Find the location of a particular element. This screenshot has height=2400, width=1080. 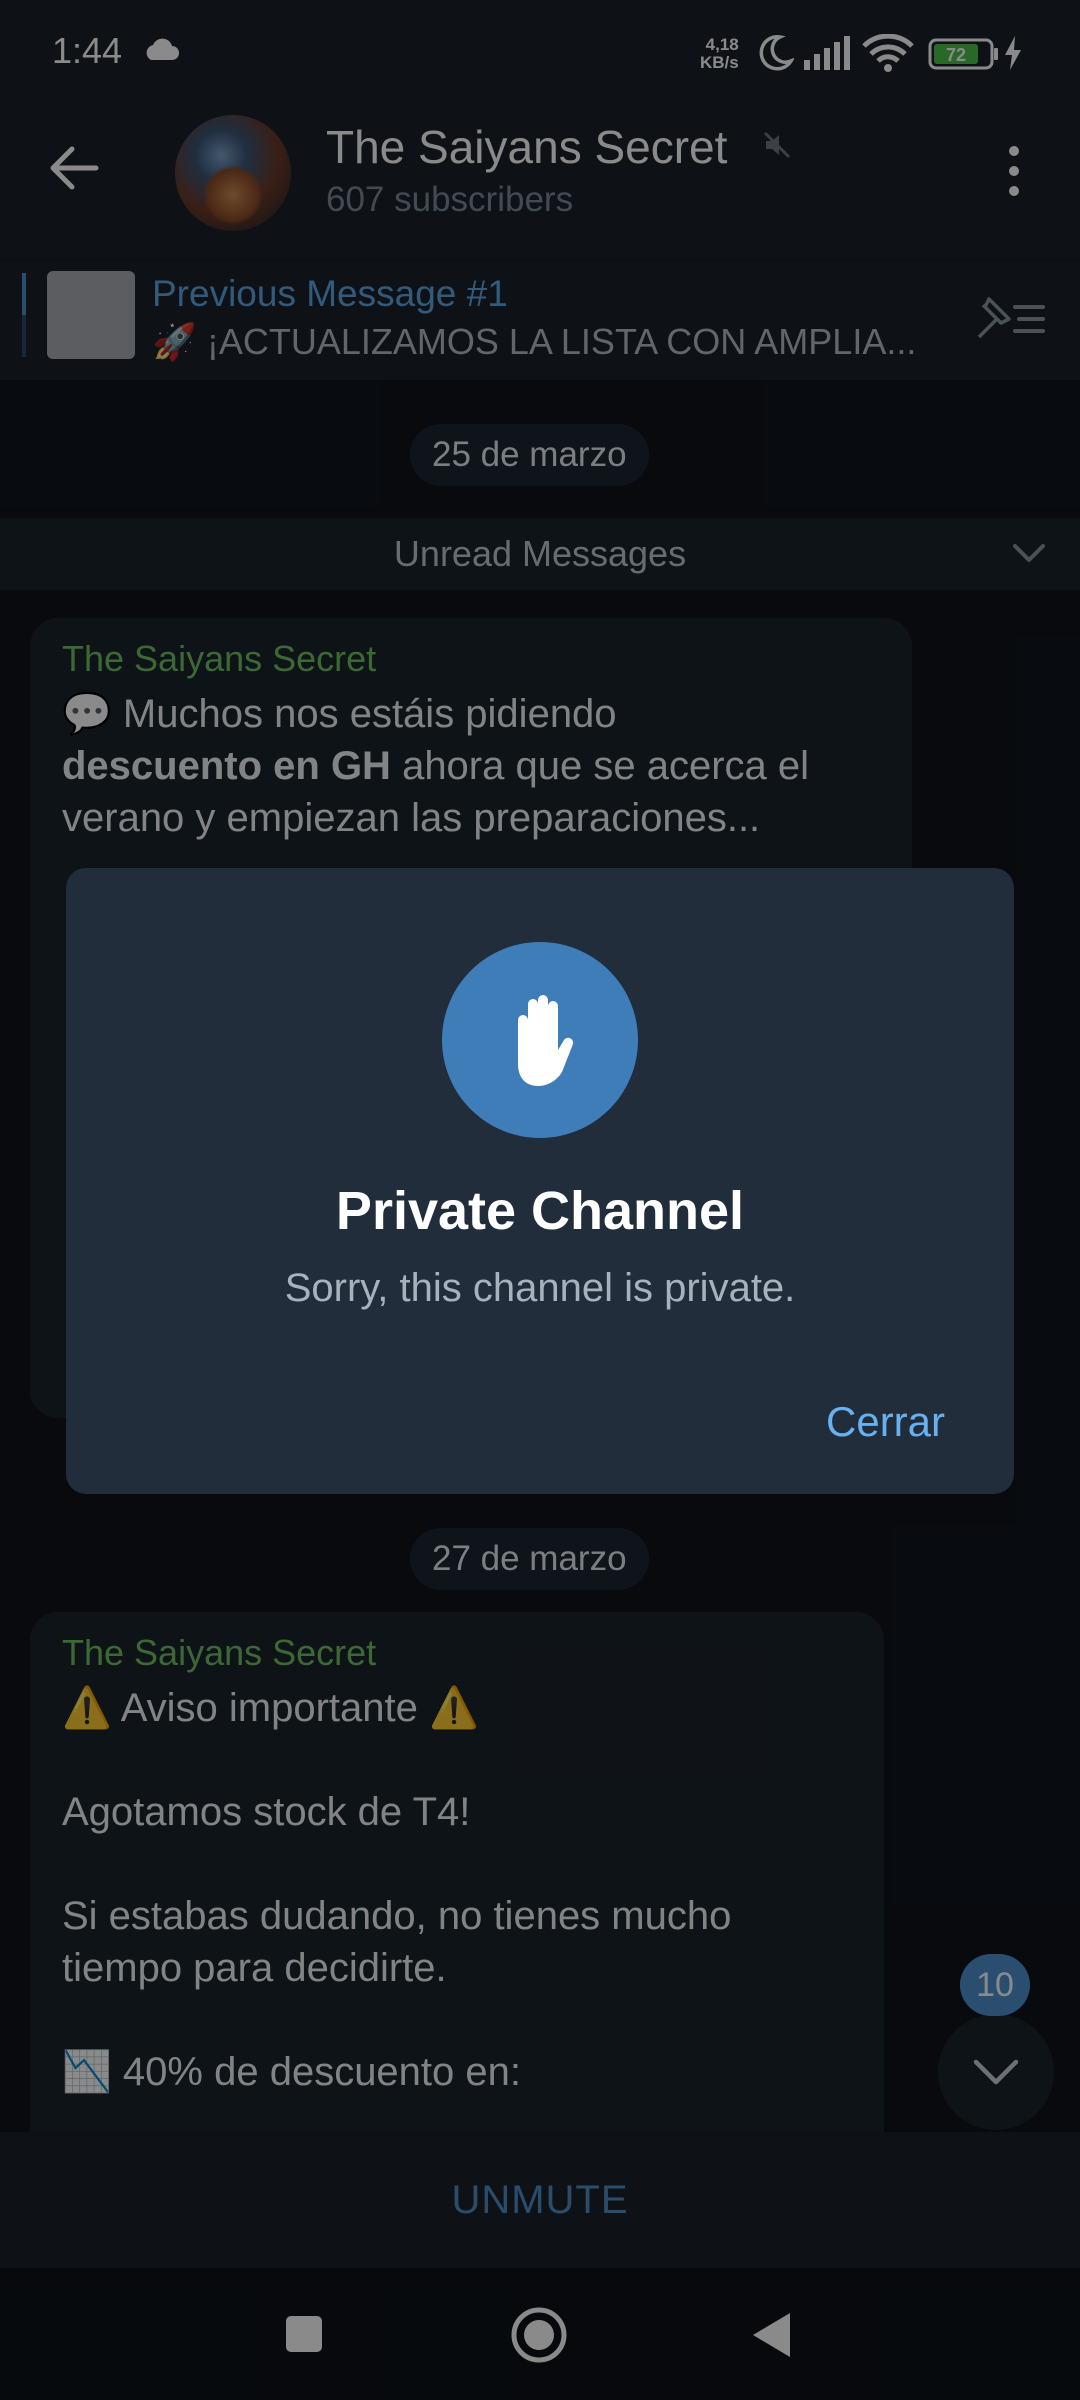

dialog-message: Sorry, this channel is private. is located at coordinates (540, 1288).